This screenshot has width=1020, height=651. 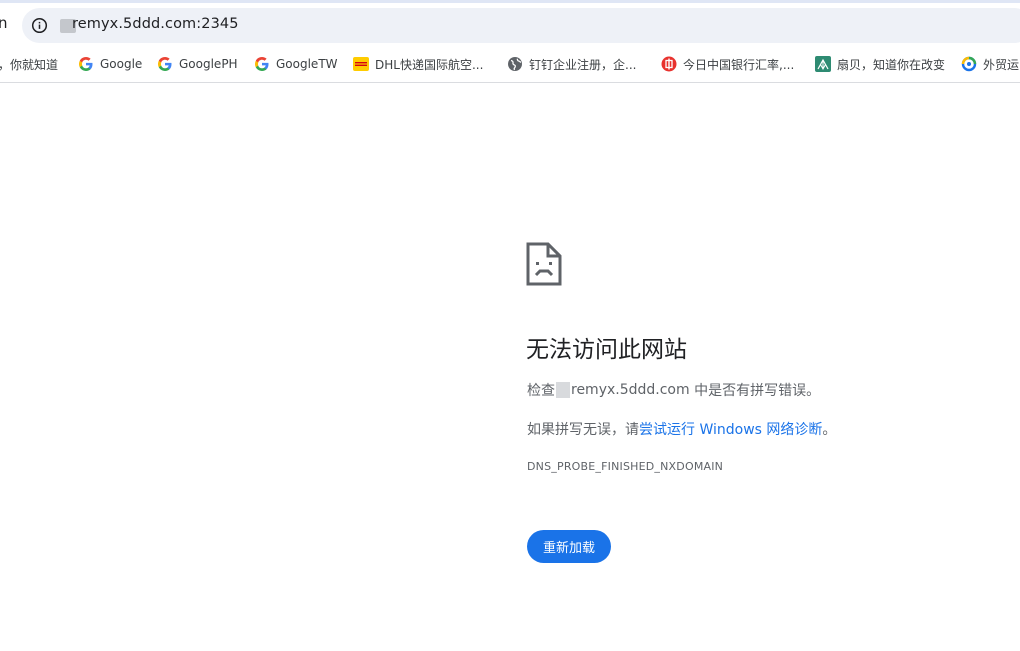 I want to click on bookmark-label: GoogleTW, so click(x=307, y=64).